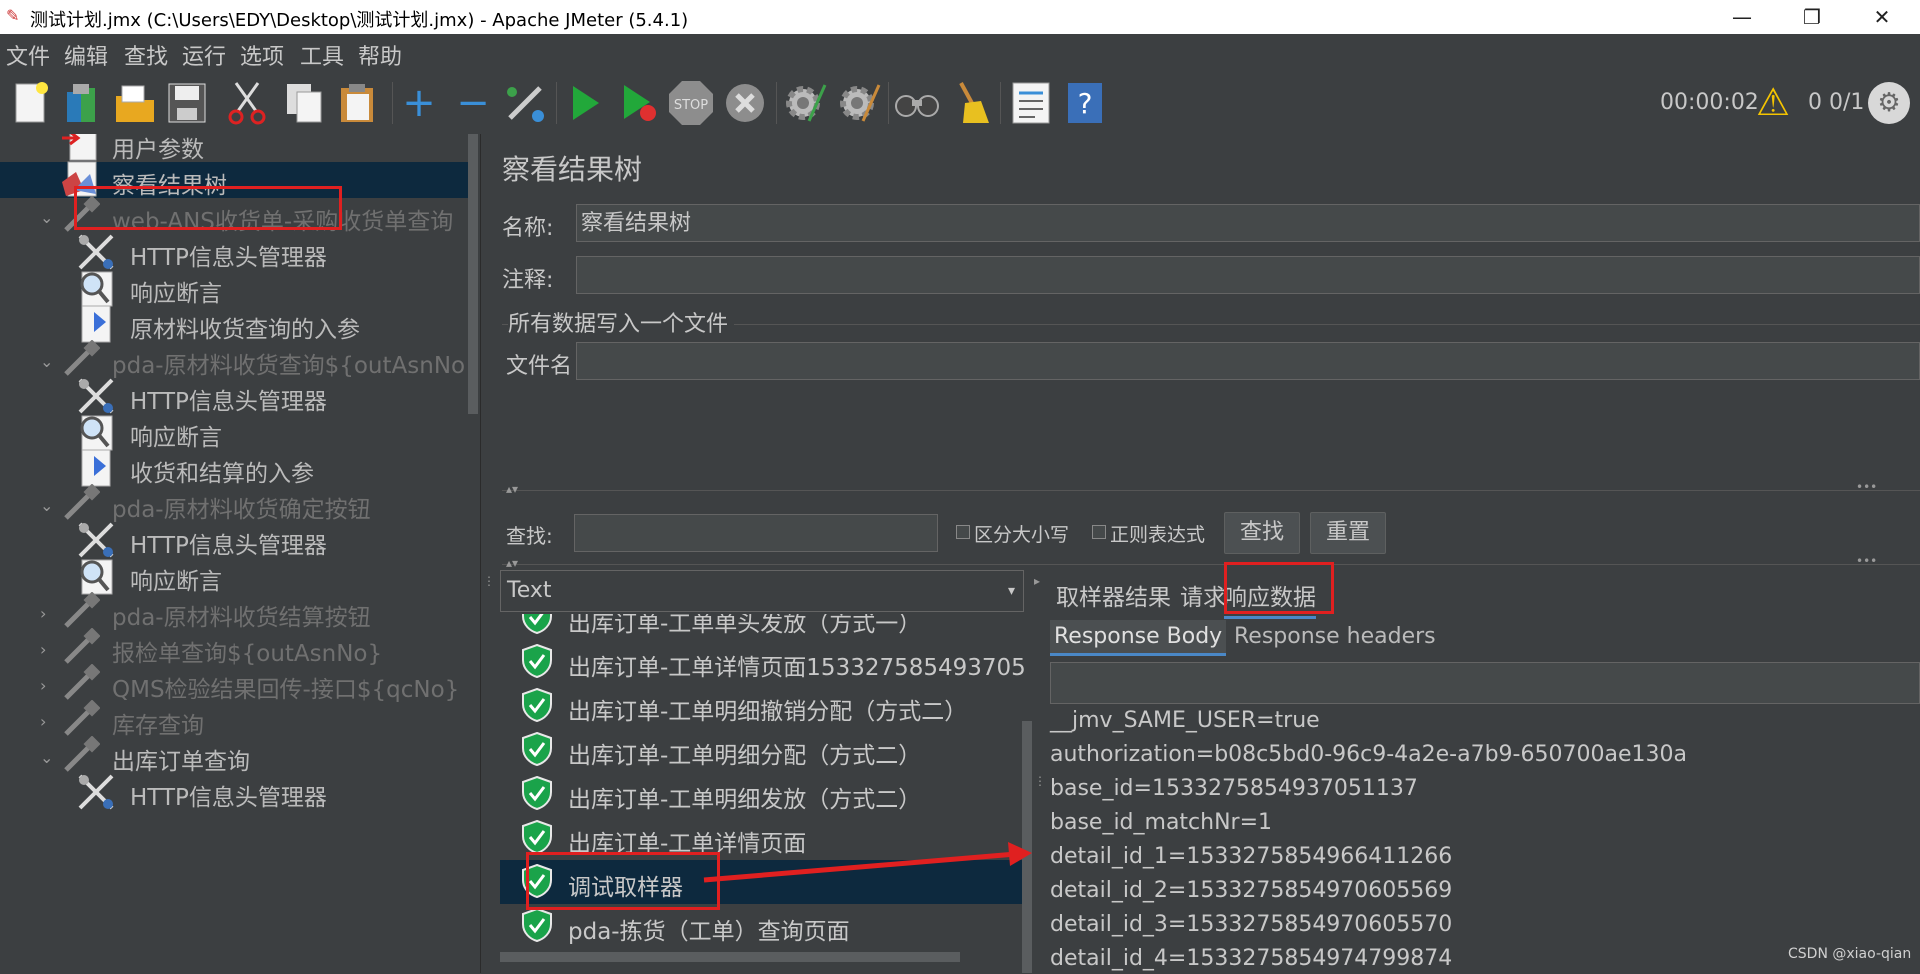 This screenshot has height=974, width=1920. Describe the element at coordinates (1850, 954) in the screenshot. I see `watermark: CSDN @xiao-qian` at that location.